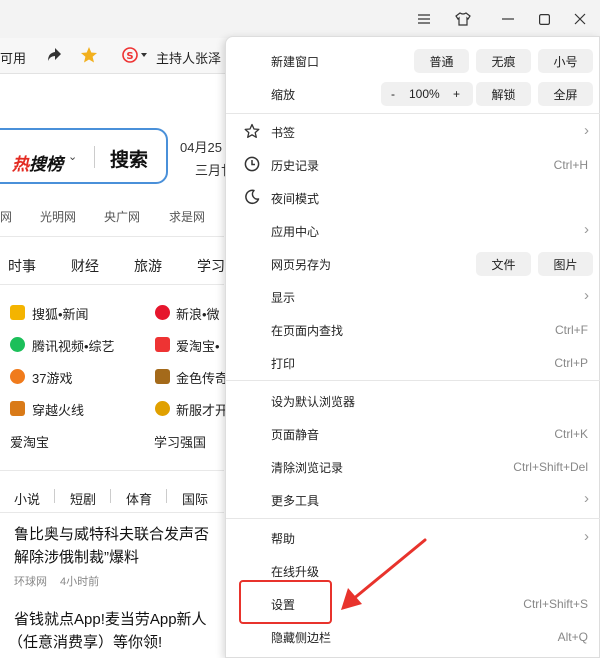  What do you see at coordinates (76, 557) in the screenshot?
I see `news-headline: 解除涉俄制裁”爆料` at bounding box center [76, 557].